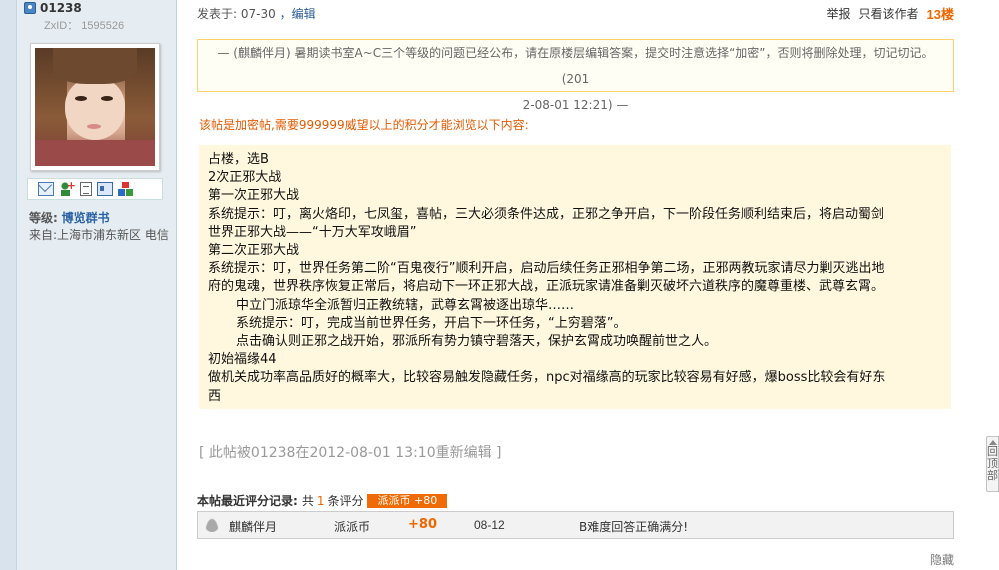 The image size is (999, 570). Describe the element at coordinates (242, 360) in the screenshot. I see `content-line: 初始福缘44` at that location.